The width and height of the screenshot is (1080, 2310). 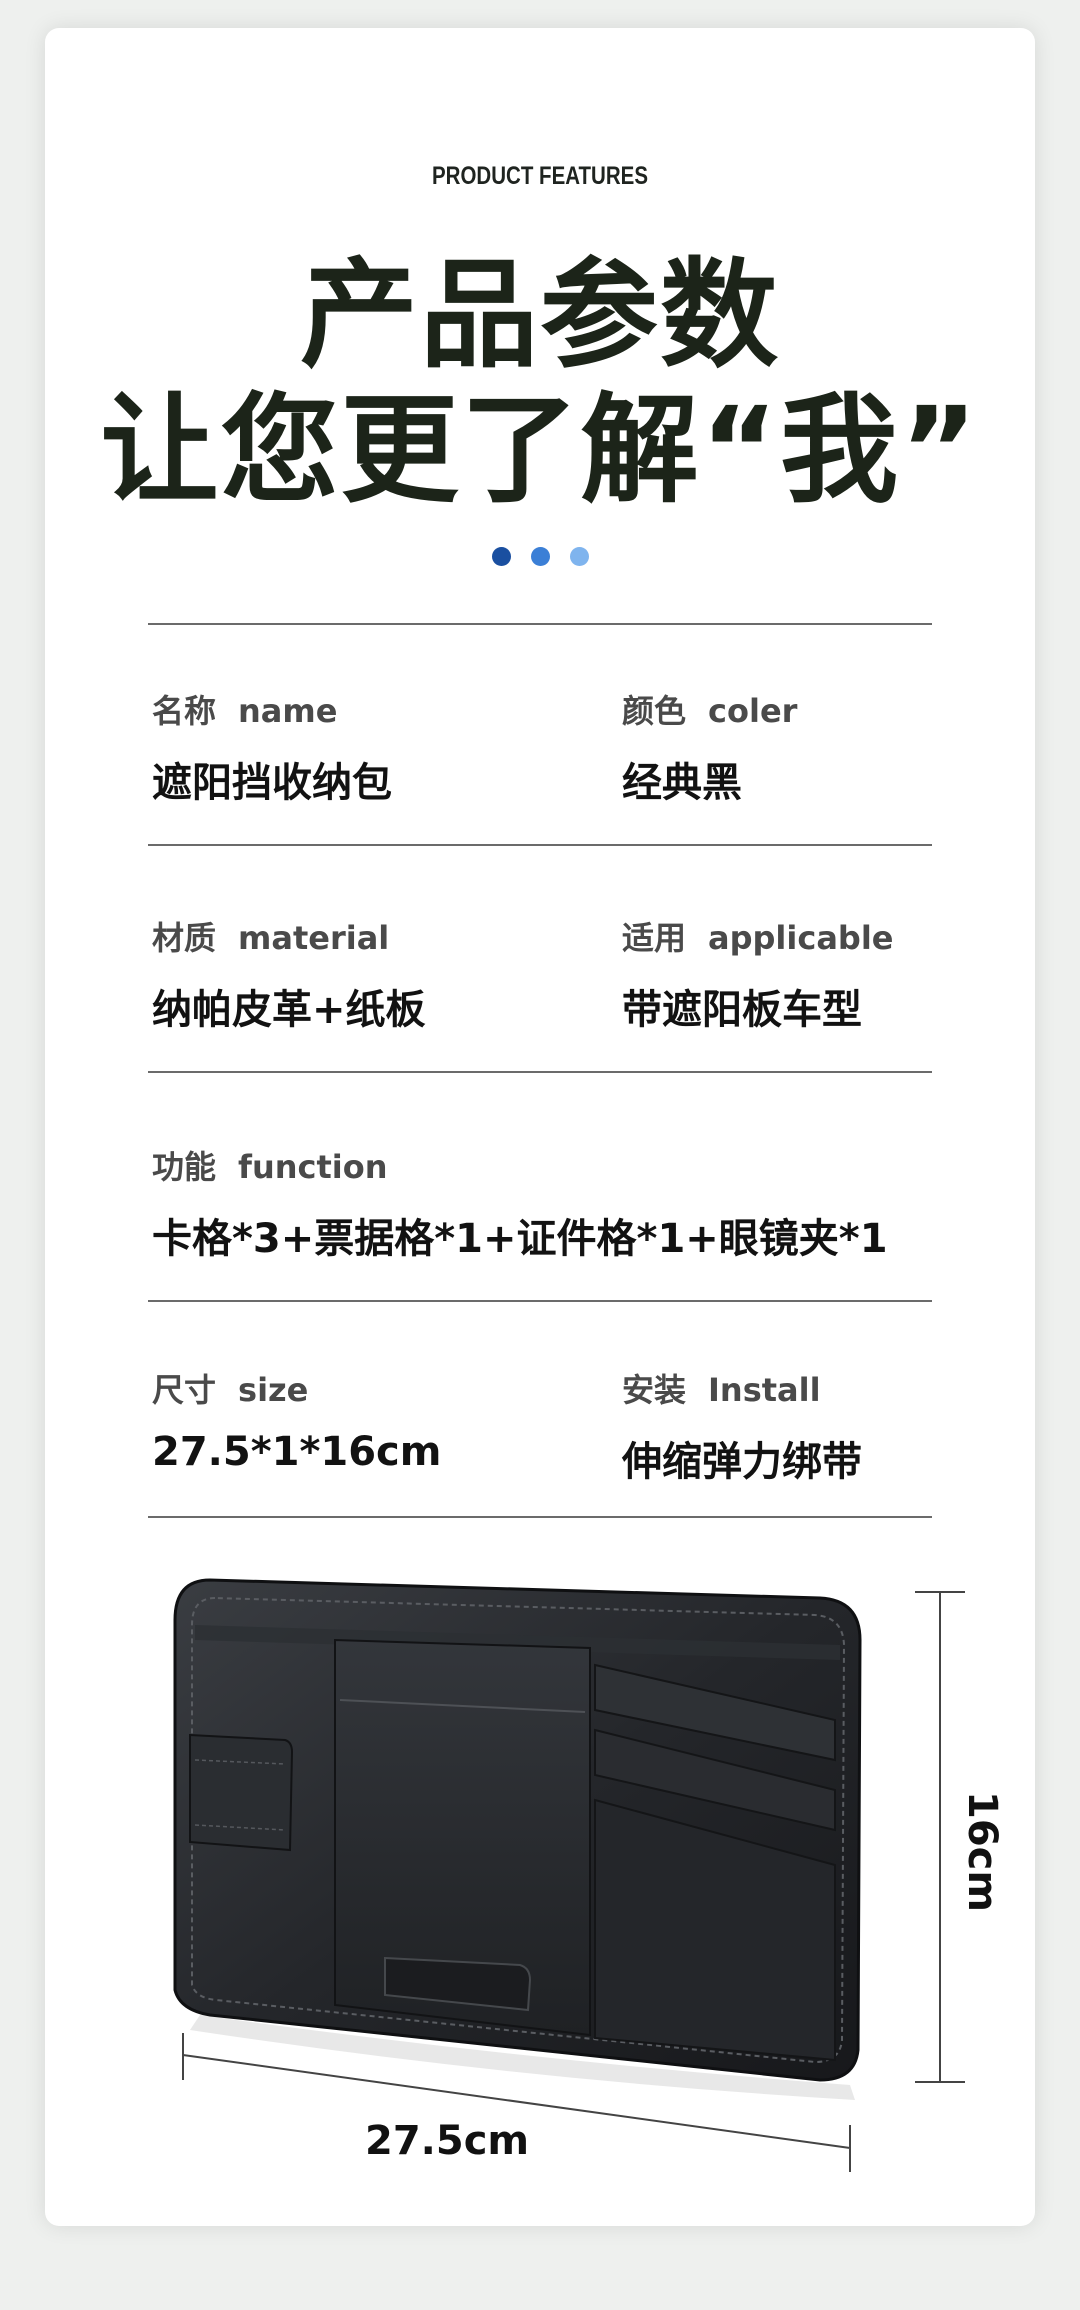 I want to click on height-dimension-label: 16cm, so click(x=982, y=1852).